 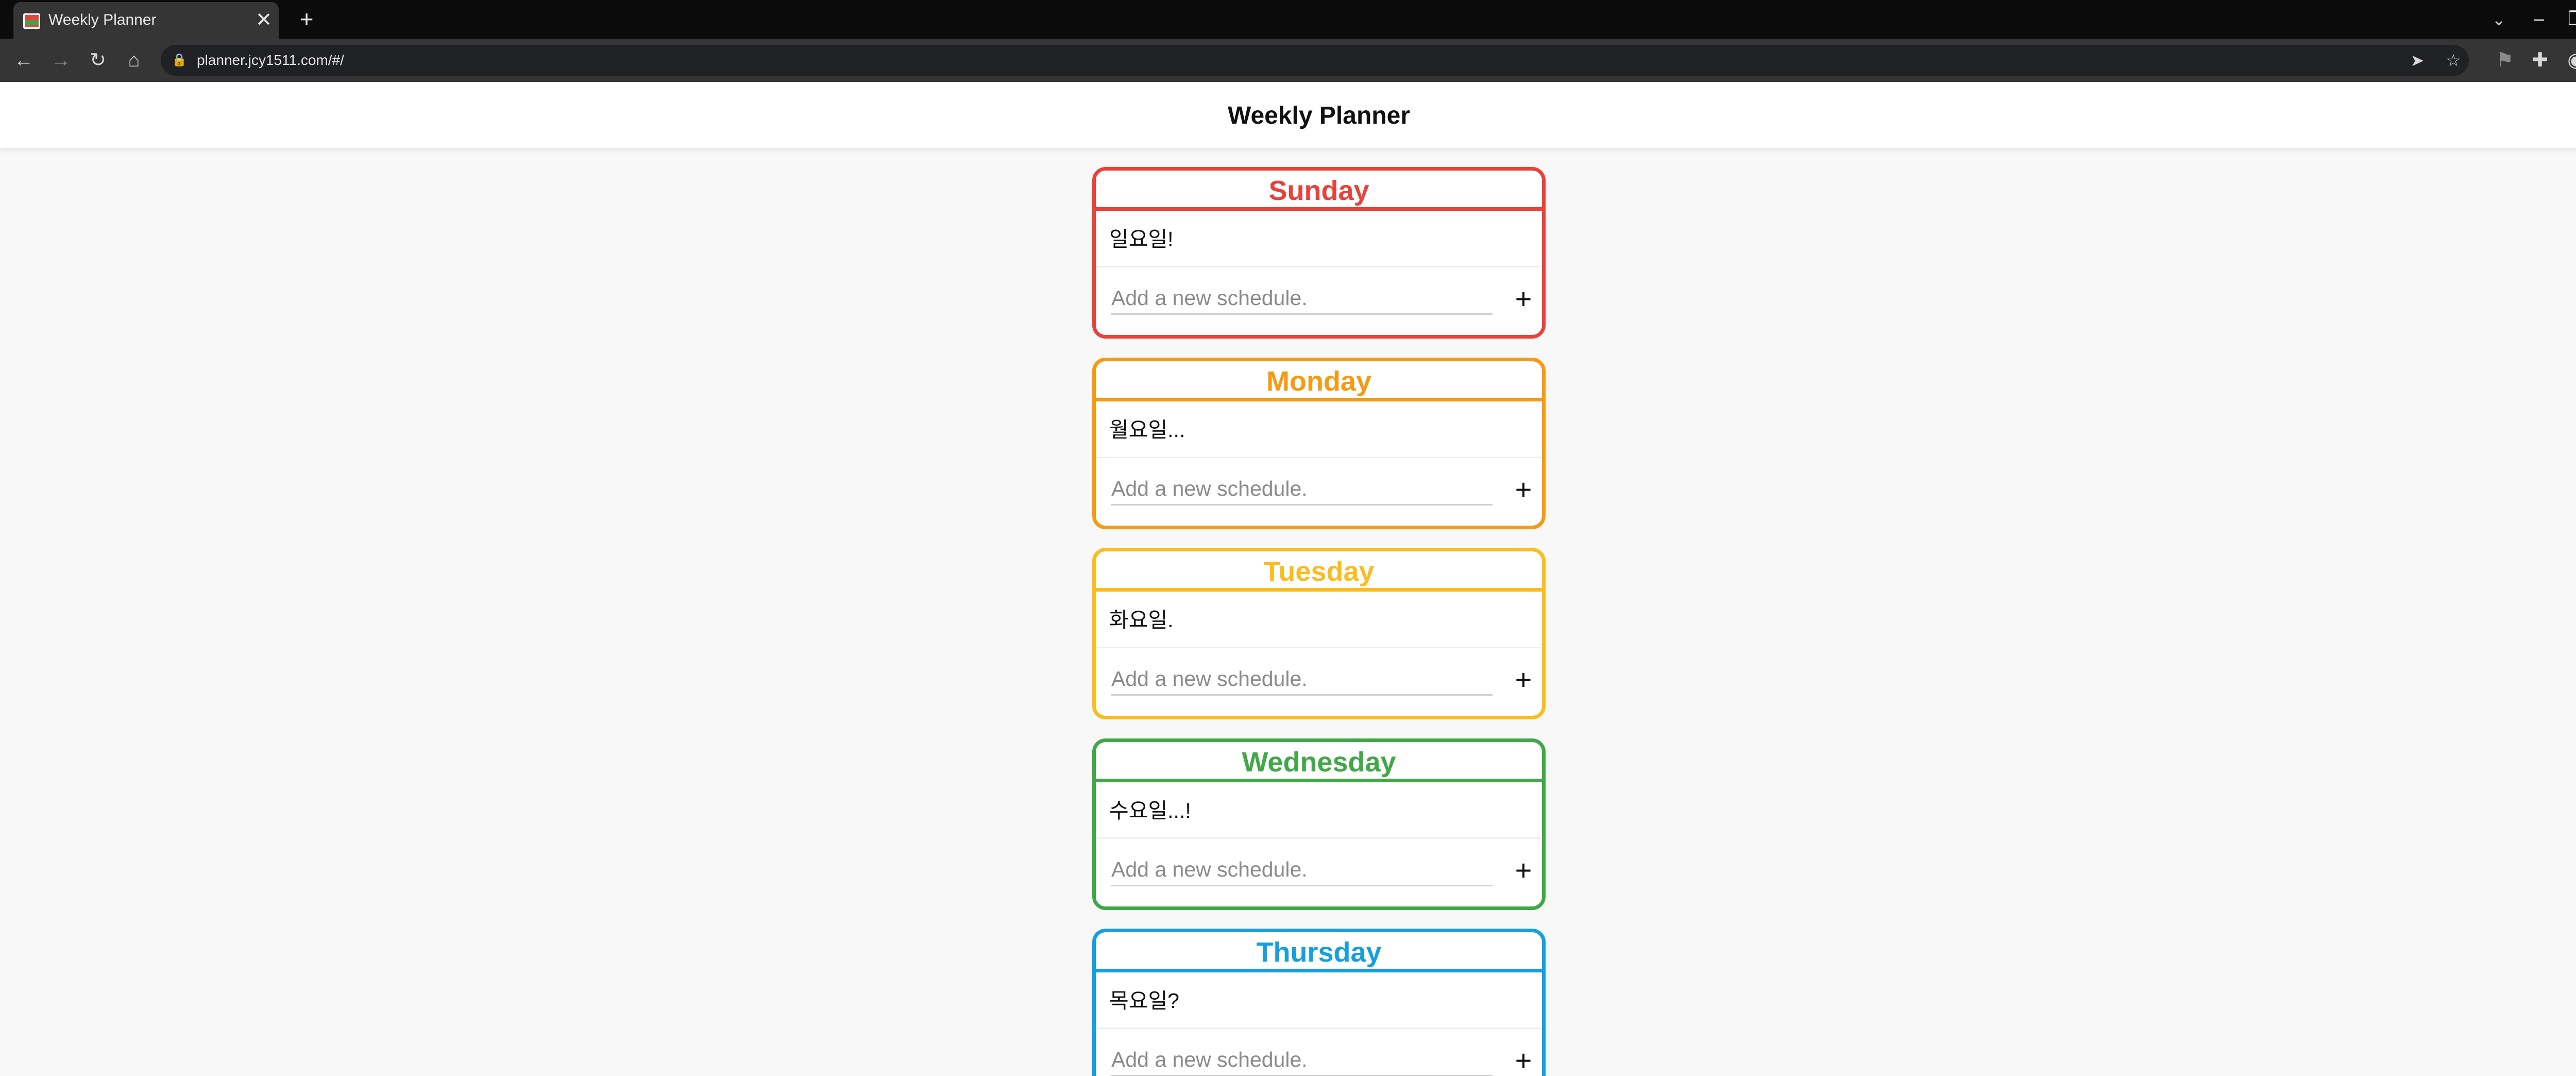 I want to click on schedule-item: 일요일!, so click(x=1319, y=239).